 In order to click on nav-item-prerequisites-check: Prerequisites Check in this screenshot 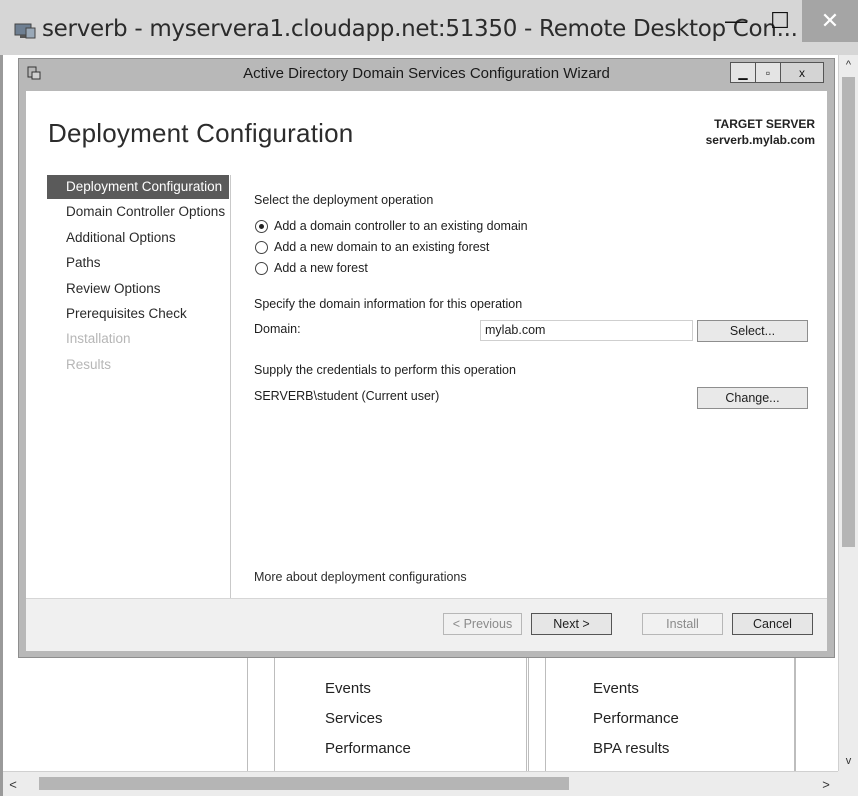, I will do `click(138, 314)`.